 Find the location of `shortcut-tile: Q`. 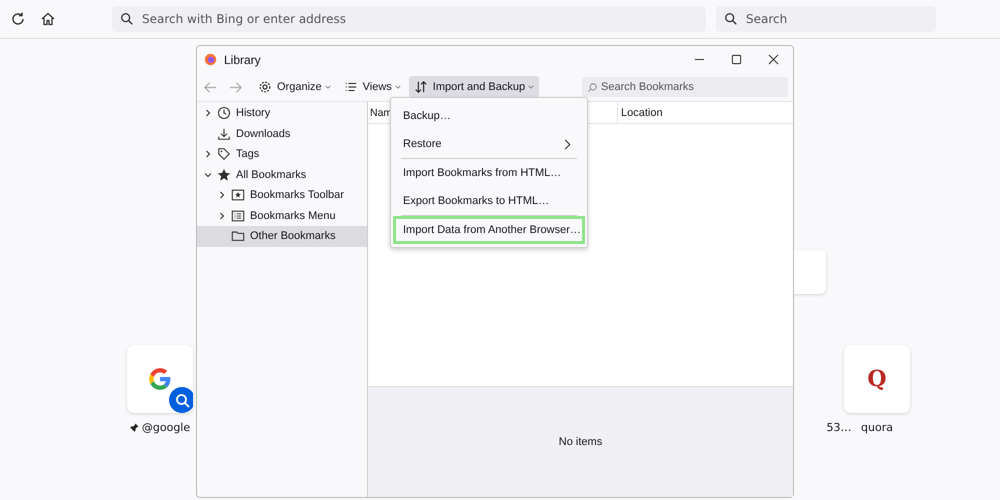

shortcut-tile: Q is located at coordinates (877, 379).